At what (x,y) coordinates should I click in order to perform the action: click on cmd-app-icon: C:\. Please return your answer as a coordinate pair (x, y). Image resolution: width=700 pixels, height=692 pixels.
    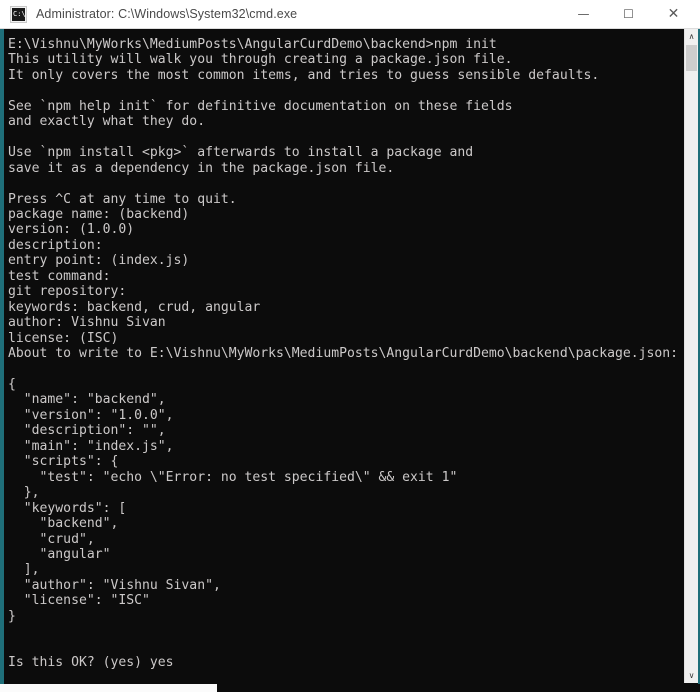
    Looking at the image, I should click on (18, 14).